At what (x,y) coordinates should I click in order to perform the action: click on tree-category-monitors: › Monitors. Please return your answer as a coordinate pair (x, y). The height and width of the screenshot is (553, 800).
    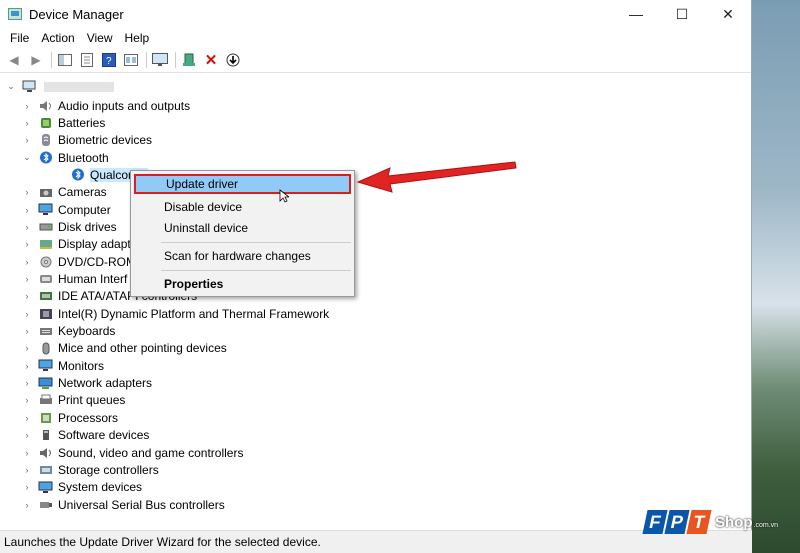
    Looking at the image, I should click on (63, 365).